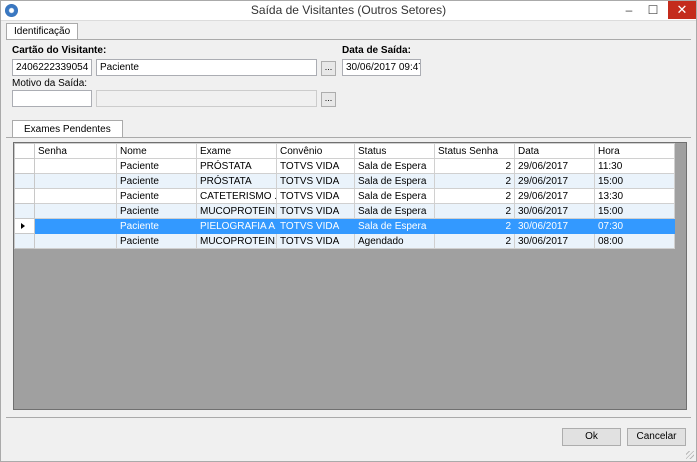 This screenshot has height=462, width=697. Describe the element at coordinates (634, 151) in the screenshot. I see `column-header-hora: Hora` at that location.